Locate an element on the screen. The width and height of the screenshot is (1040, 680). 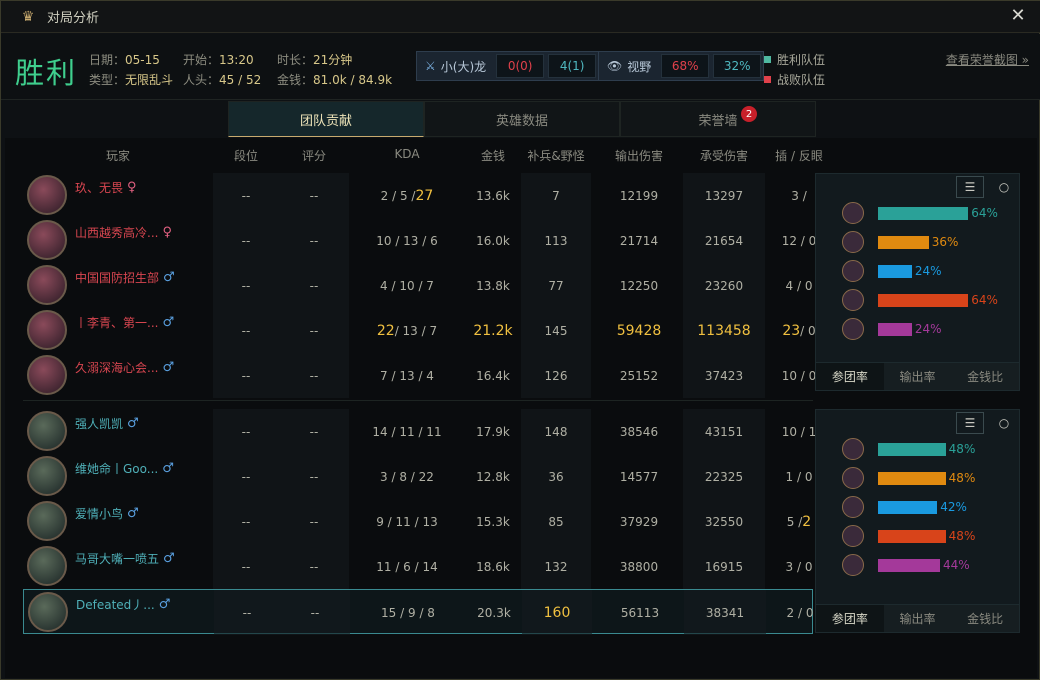
player-name-text: 爱情小鸟 is located at coordinates (99, 514).